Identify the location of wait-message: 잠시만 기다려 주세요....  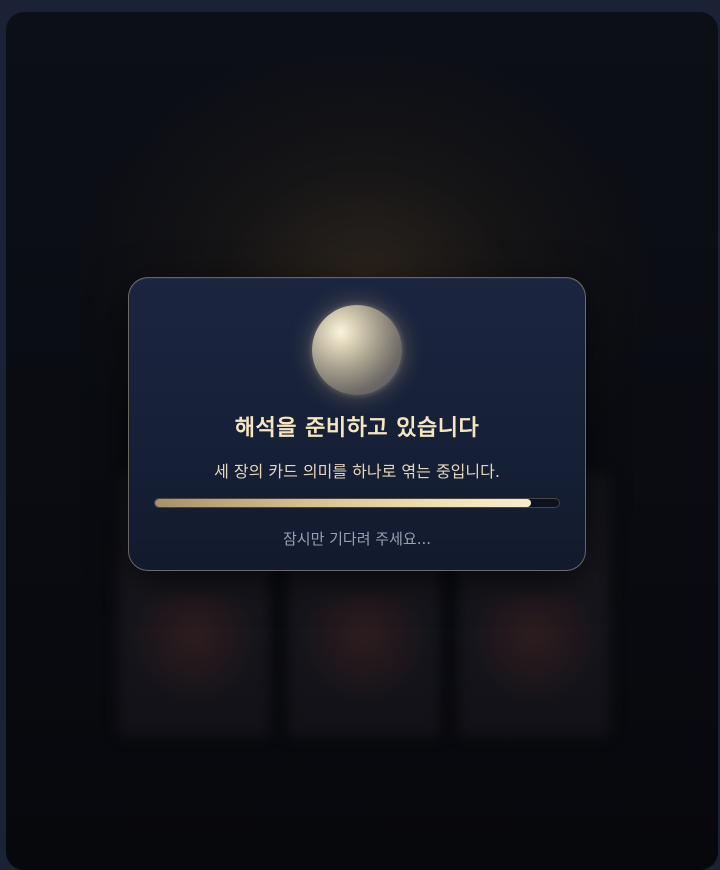
(357, 539).